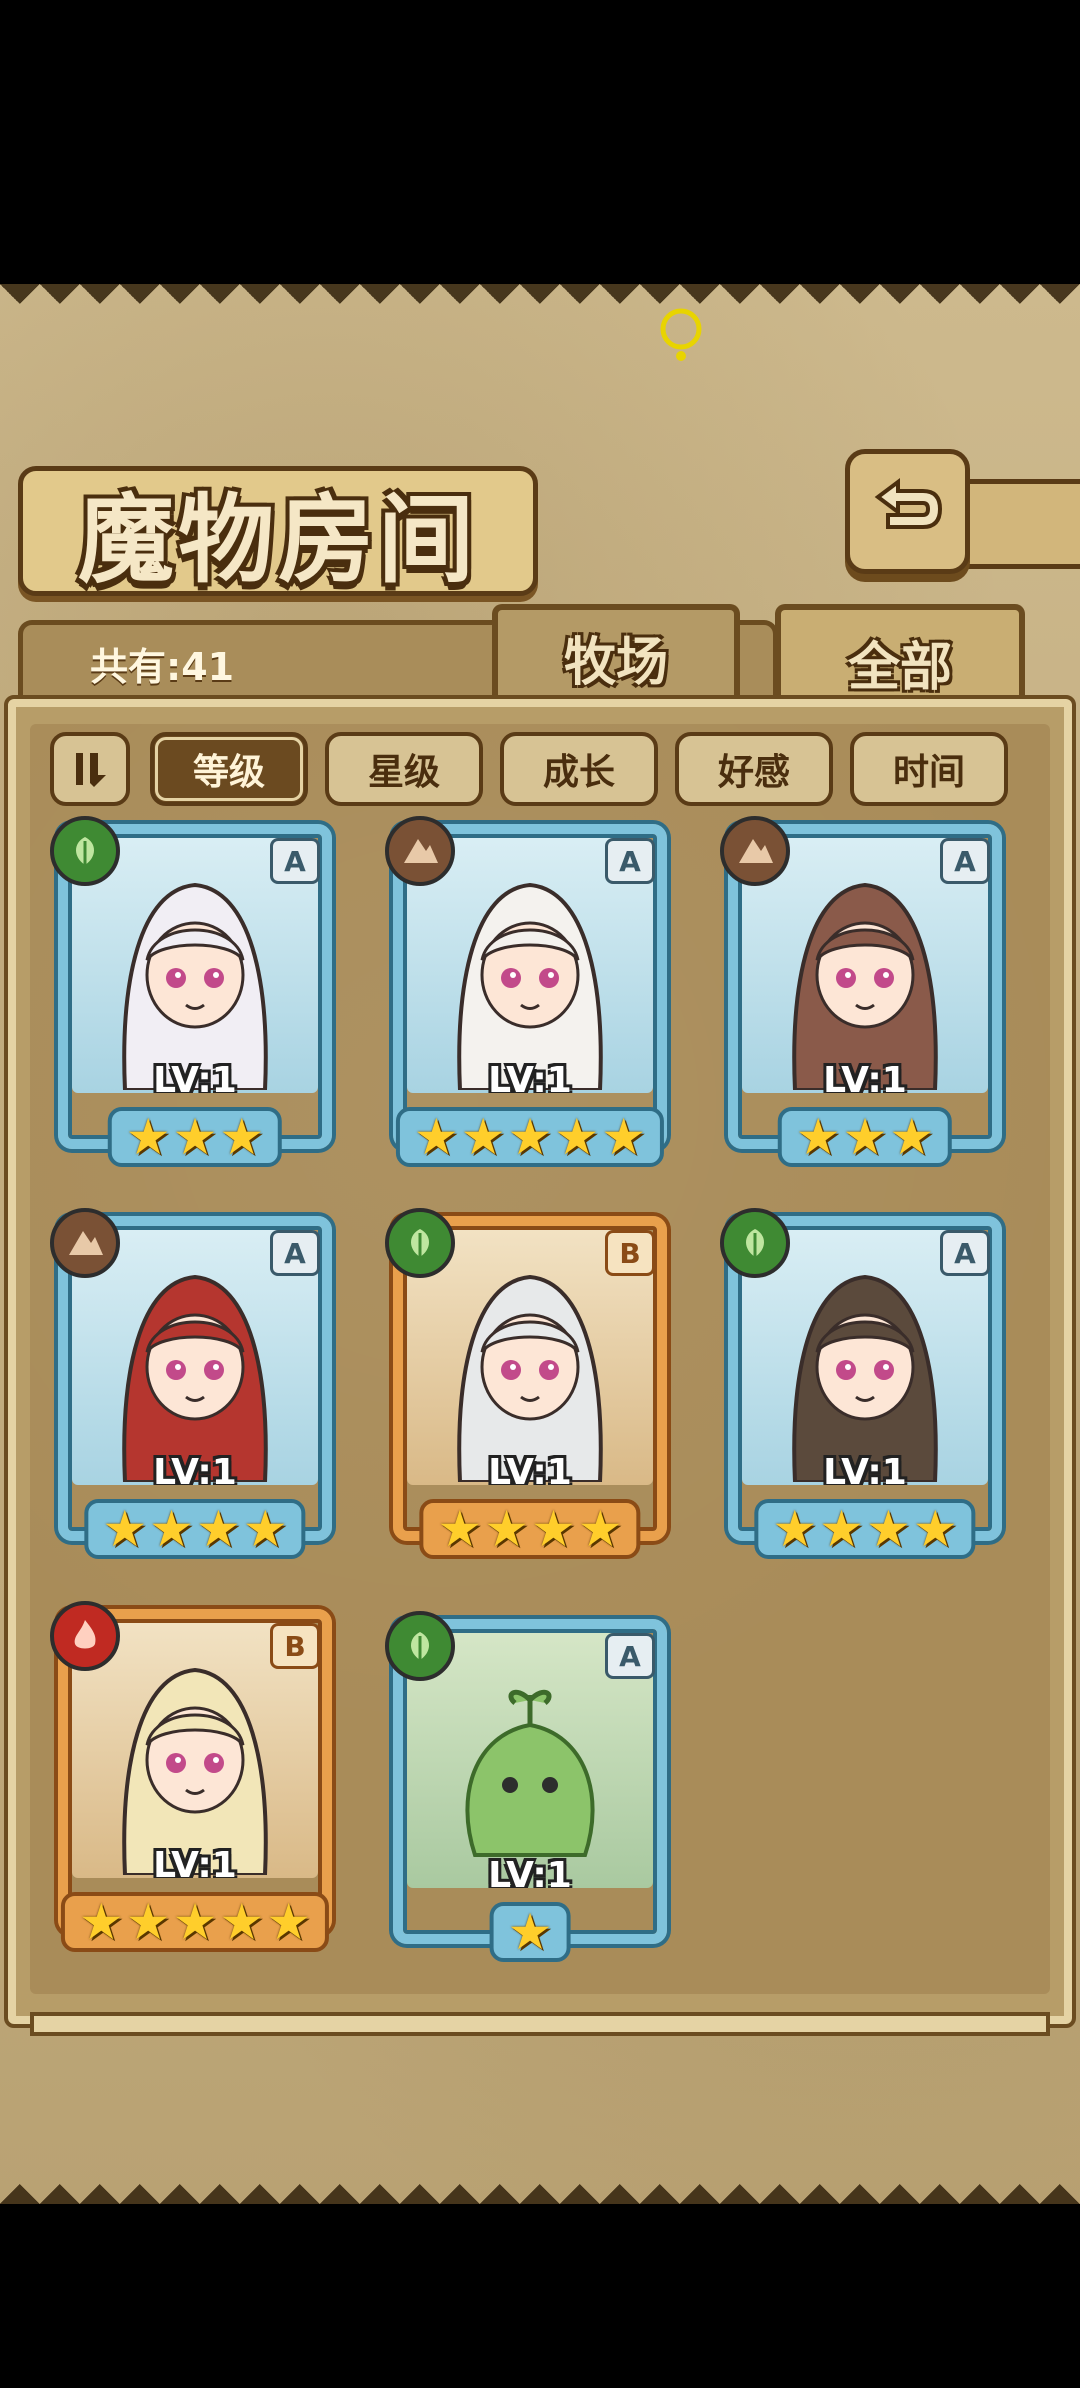  I want to click on sort-time-button: 时间, so click(929, 769).